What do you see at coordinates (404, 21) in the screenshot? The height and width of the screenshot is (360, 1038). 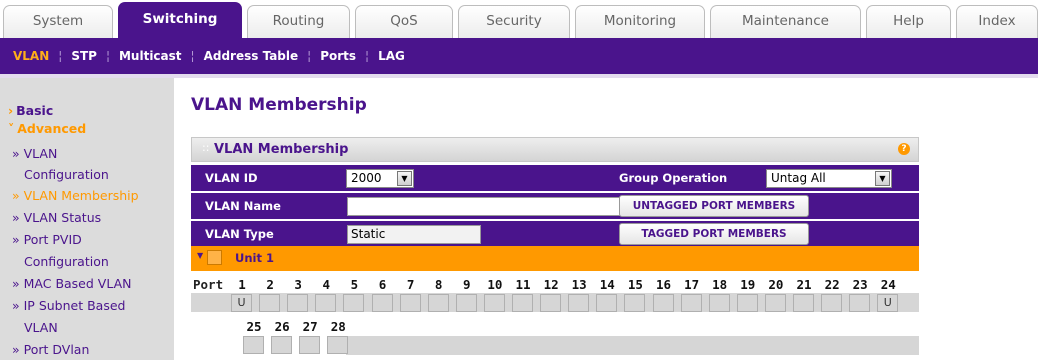 I see `tab-qos: QoS` at bounding box center [404, 21].